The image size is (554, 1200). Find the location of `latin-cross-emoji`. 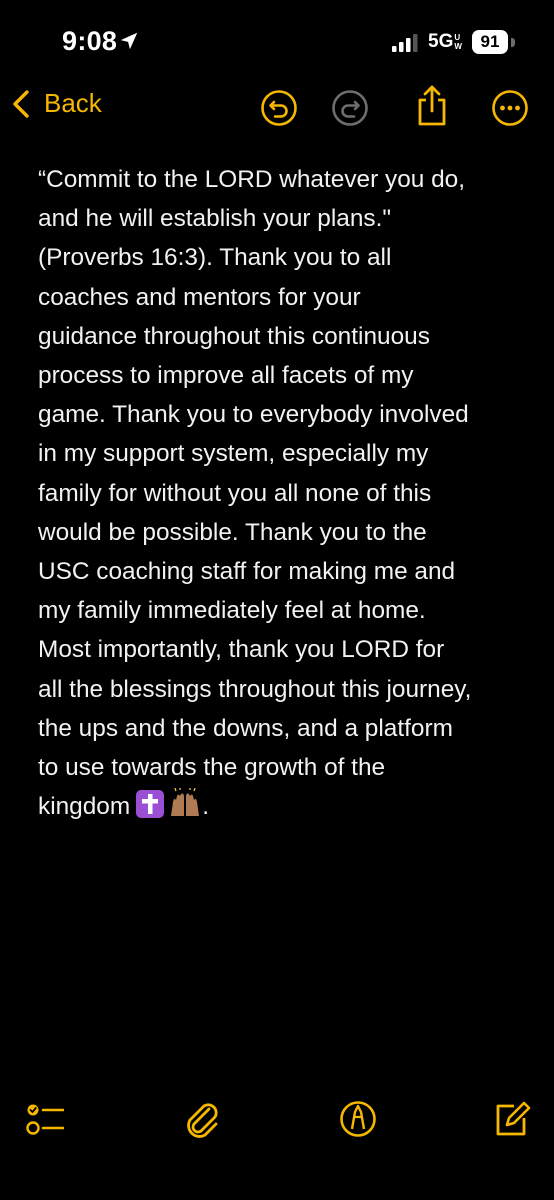

latin-cross-emoji is located at coordinates (150, 804).